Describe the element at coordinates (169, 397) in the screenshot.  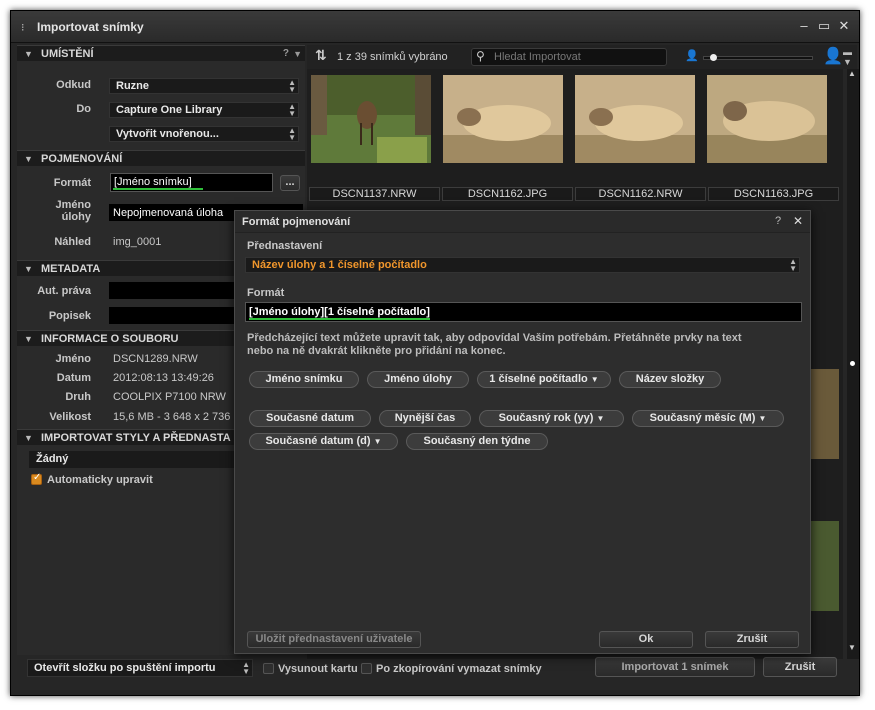
I see `file-type-value: COOLPIX P7100 NRW` at that location.